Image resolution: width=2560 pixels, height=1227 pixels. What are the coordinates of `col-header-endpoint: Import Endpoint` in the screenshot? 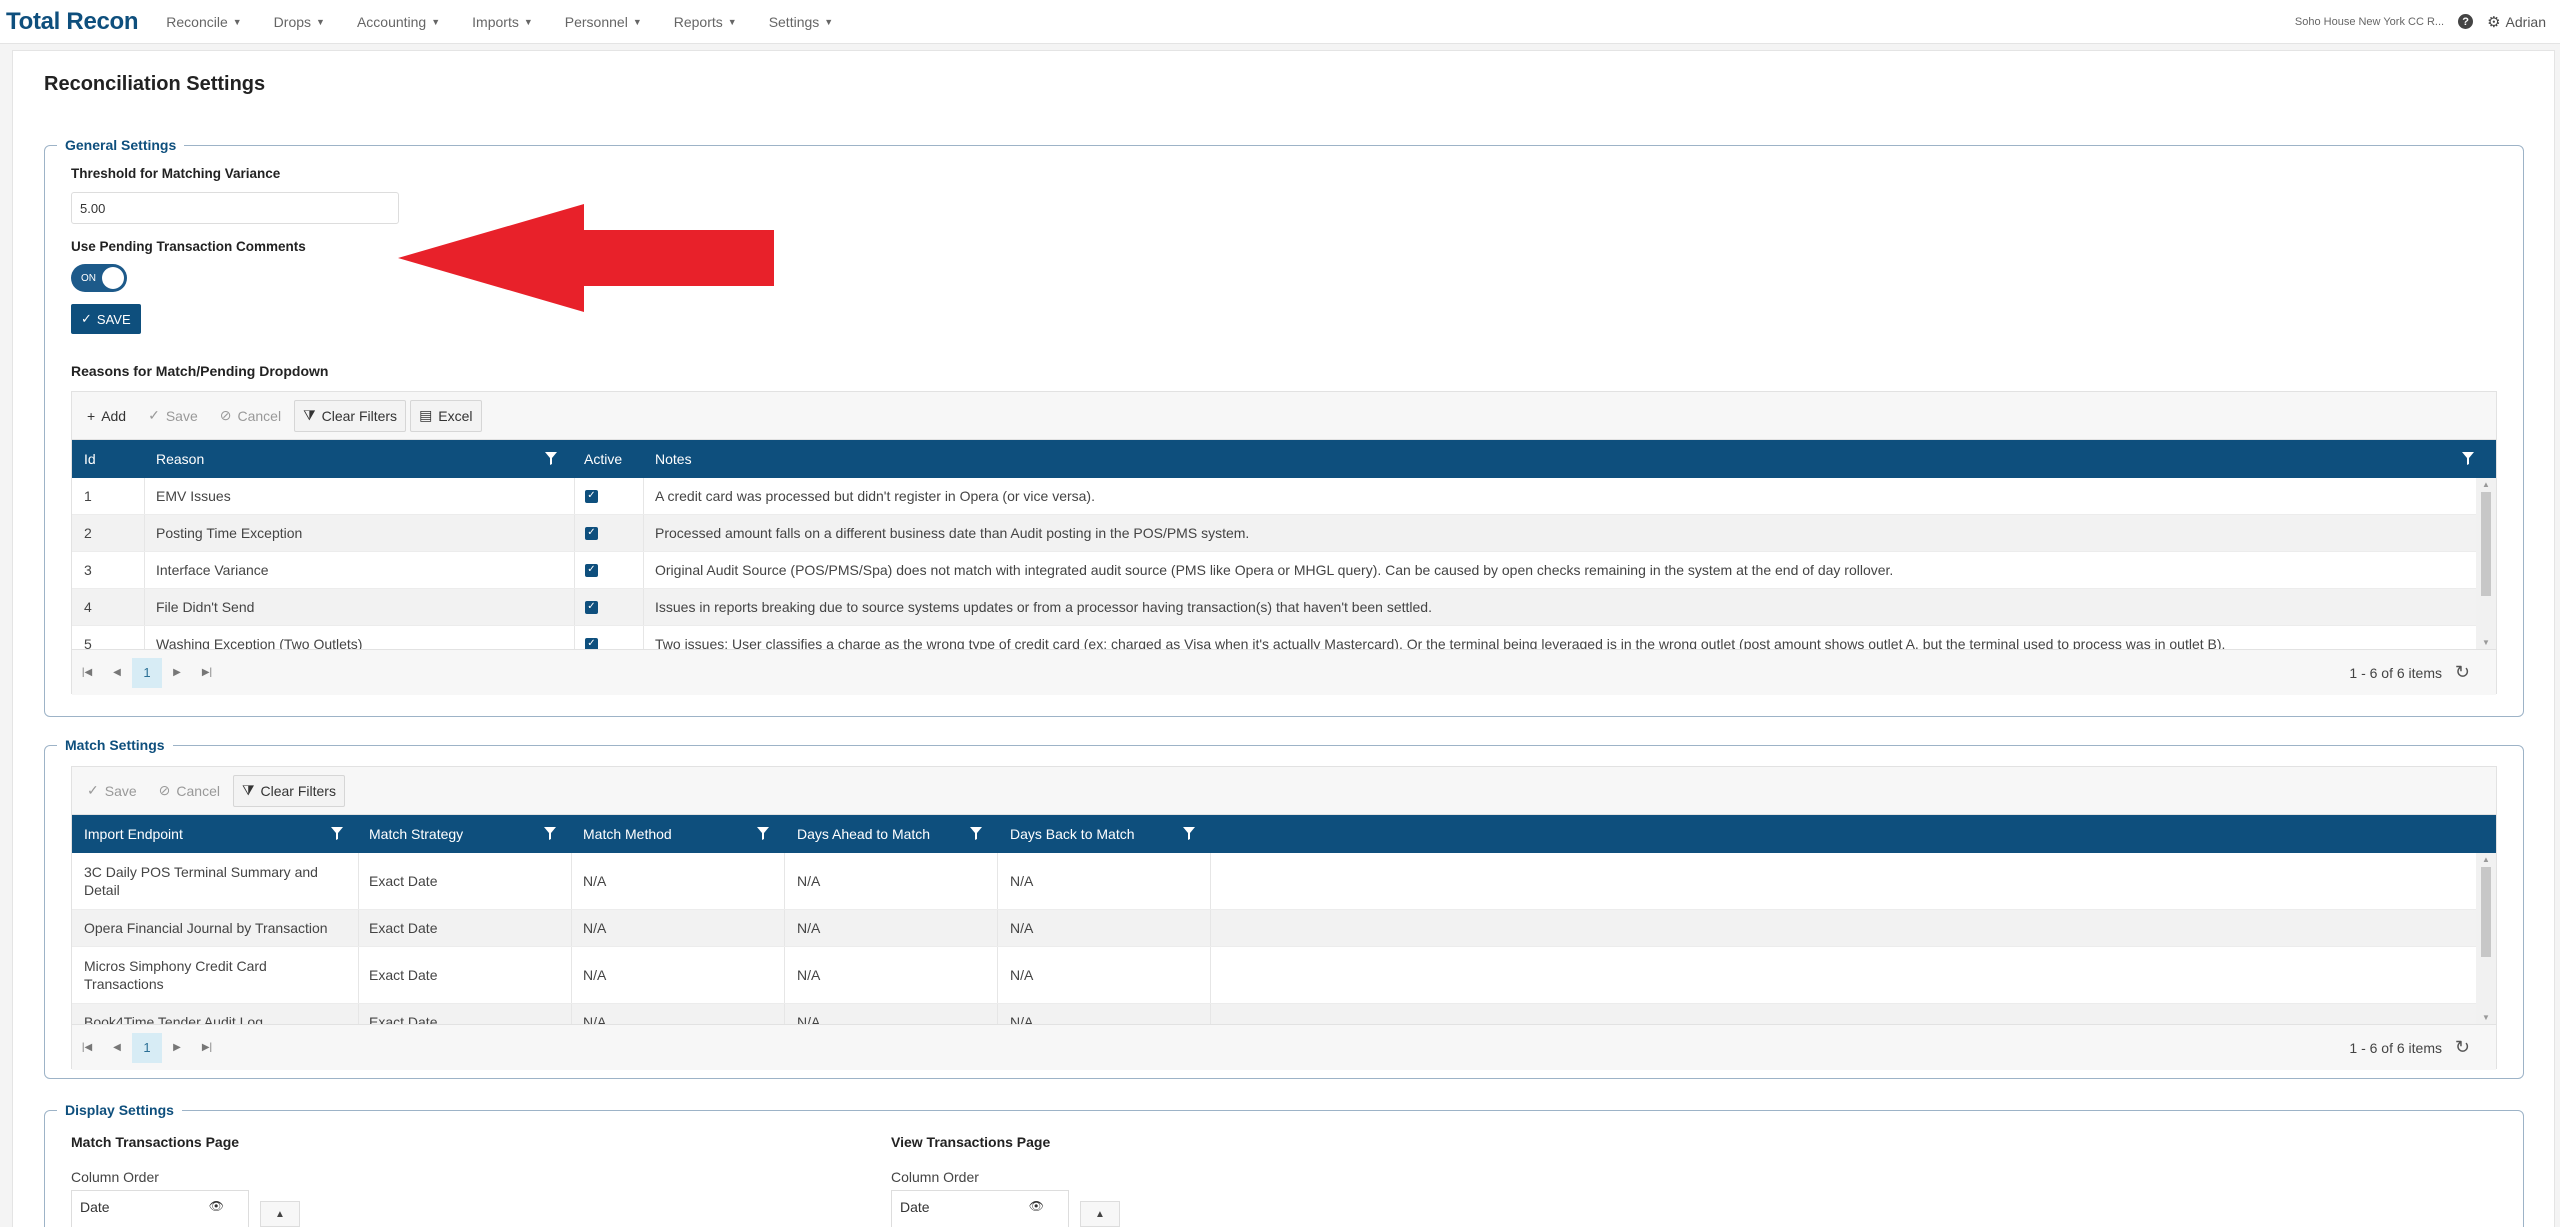 It's located at (133, 834).